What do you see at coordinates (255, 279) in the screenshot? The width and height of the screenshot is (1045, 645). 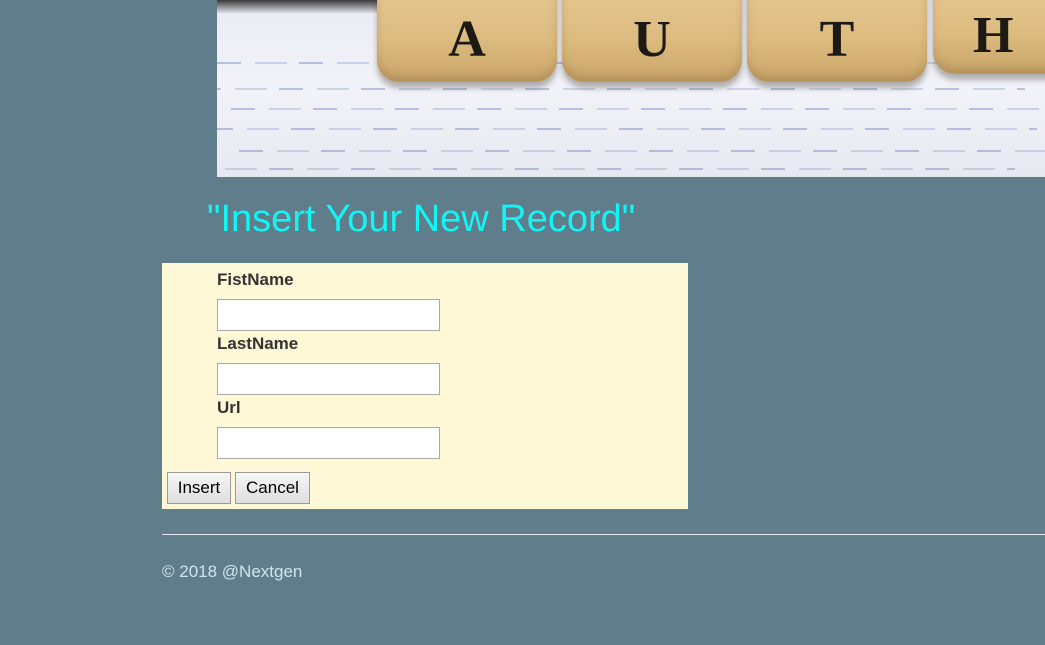 I see `firstname-label: FistName` at bounding box center [255, 279].